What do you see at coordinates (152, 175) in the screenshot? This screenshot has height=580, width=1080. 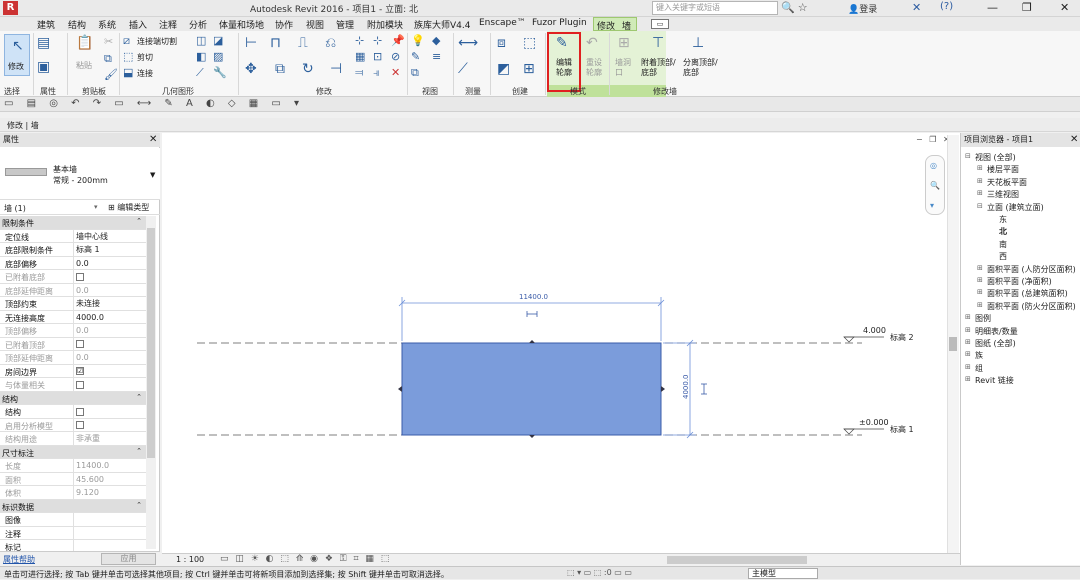 I see `chevron-down-icon: ▼` at bounding box center [152, 175].